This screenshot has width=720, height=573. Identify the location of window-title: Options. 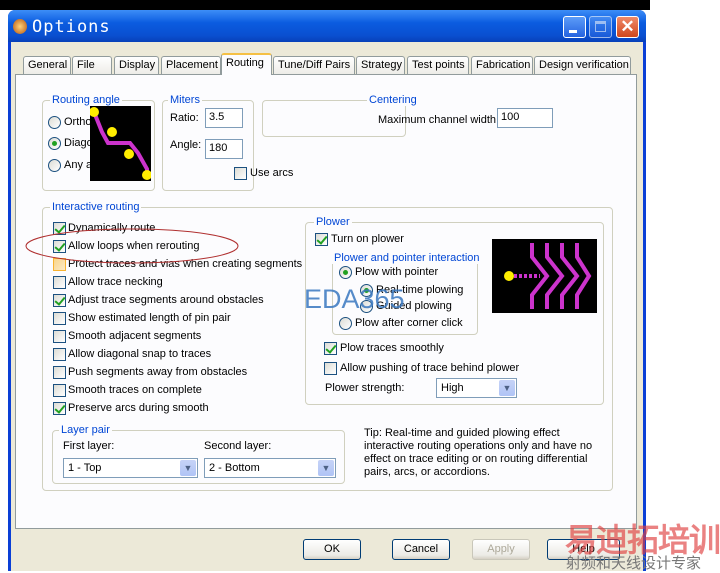
(71, 27).